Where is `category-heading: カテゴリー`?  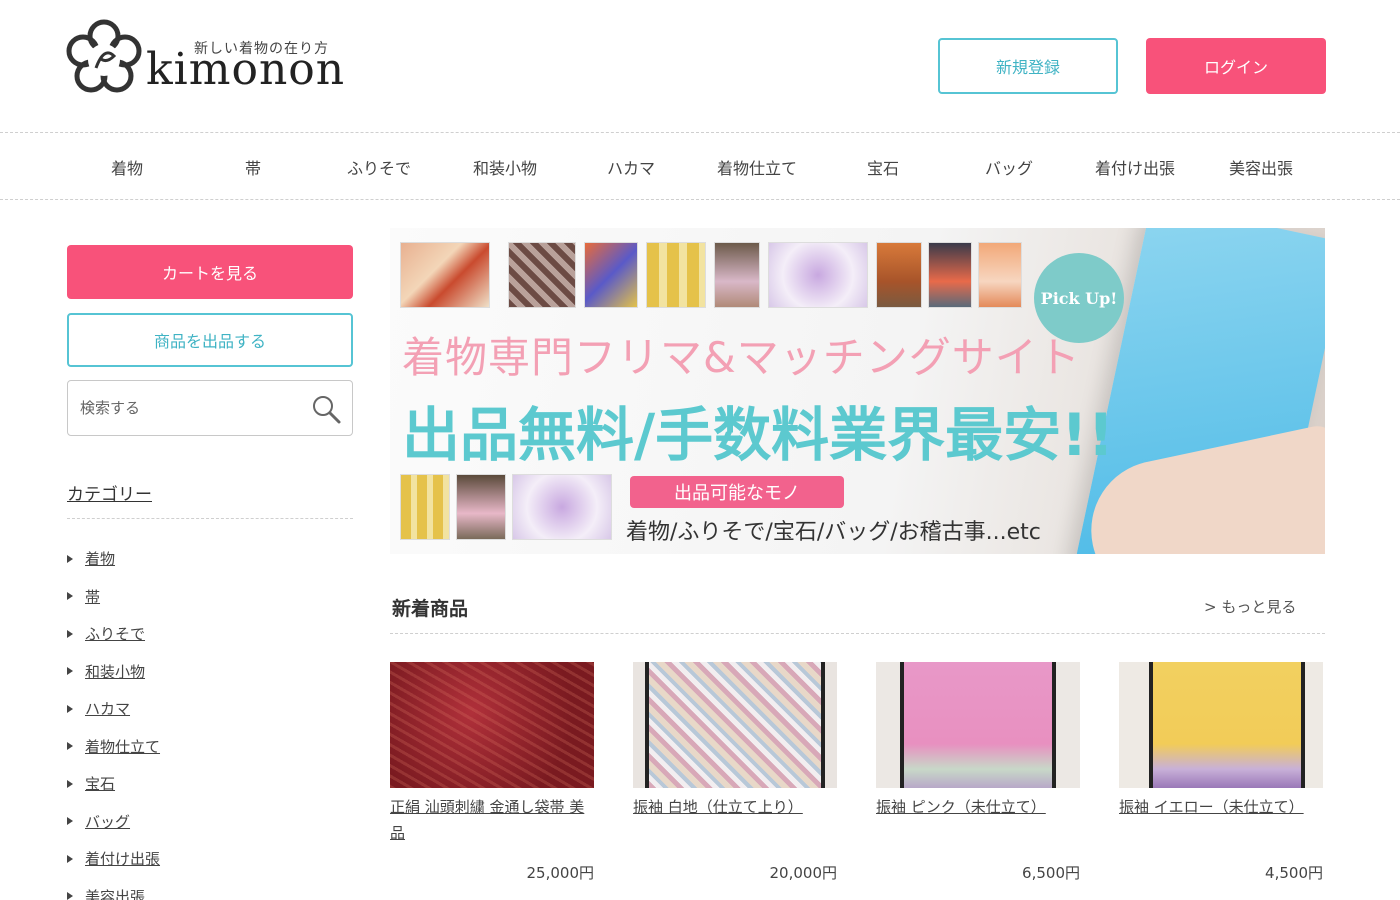
category-heading: カテゴリー is located at coordinates (109, 495).